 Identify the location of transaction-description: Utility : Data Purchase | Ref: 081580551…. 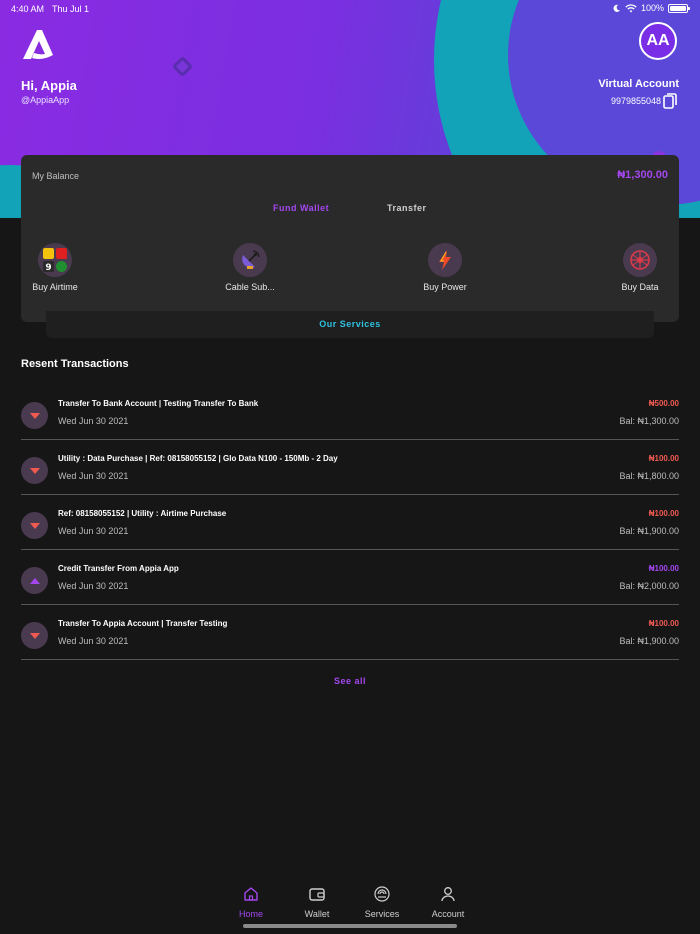
(198, 458).